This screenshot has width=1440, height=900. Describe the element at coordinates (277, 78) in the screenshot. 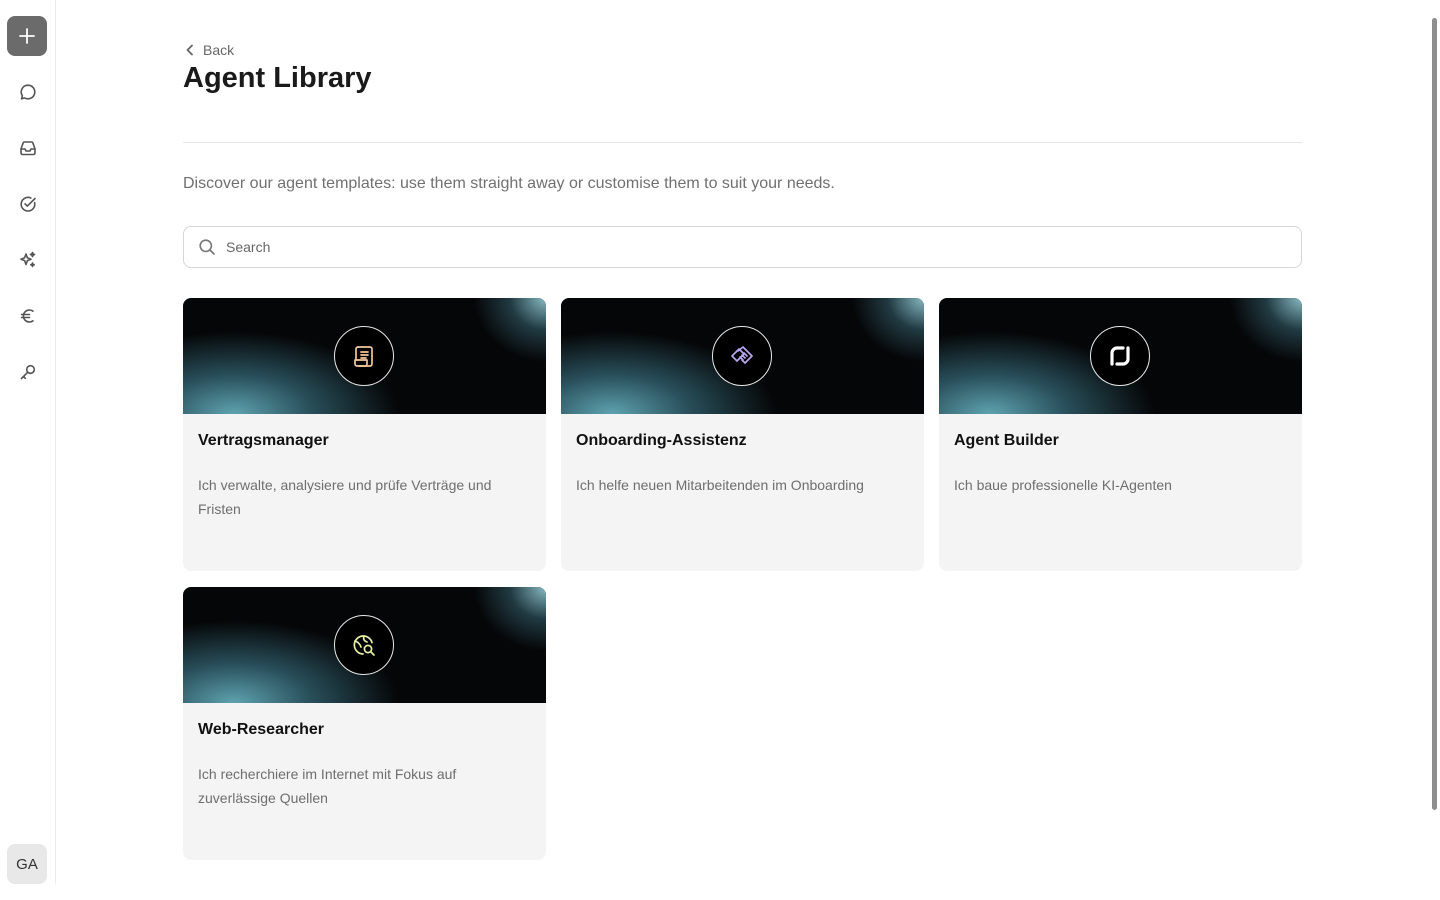

I see `page-title: Agent Library` at that location.